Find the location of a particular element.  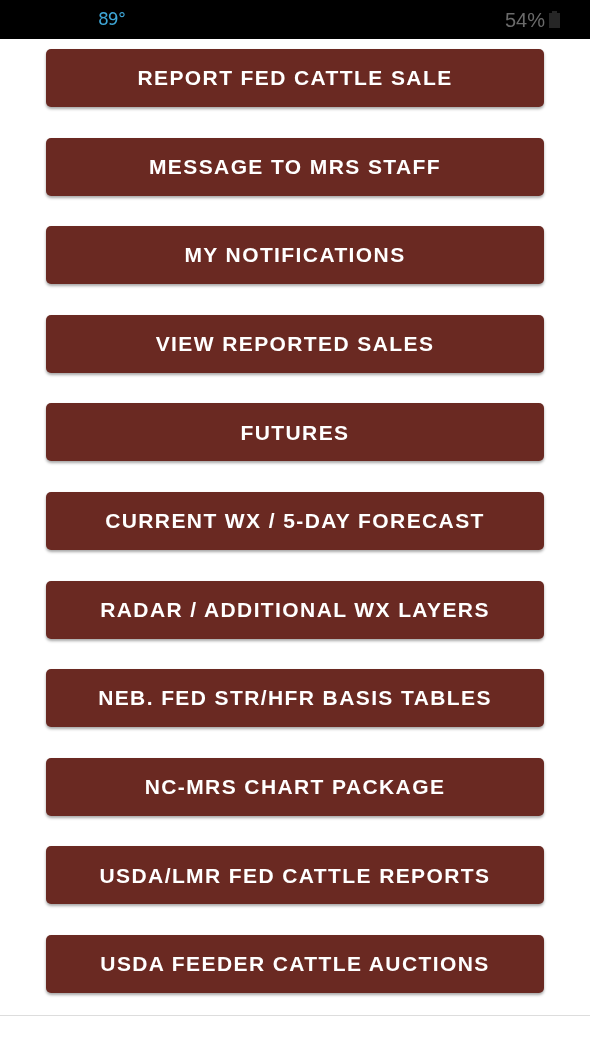

menu-button: VIEW REPORTED SALES is located at coordinates (295, 343).